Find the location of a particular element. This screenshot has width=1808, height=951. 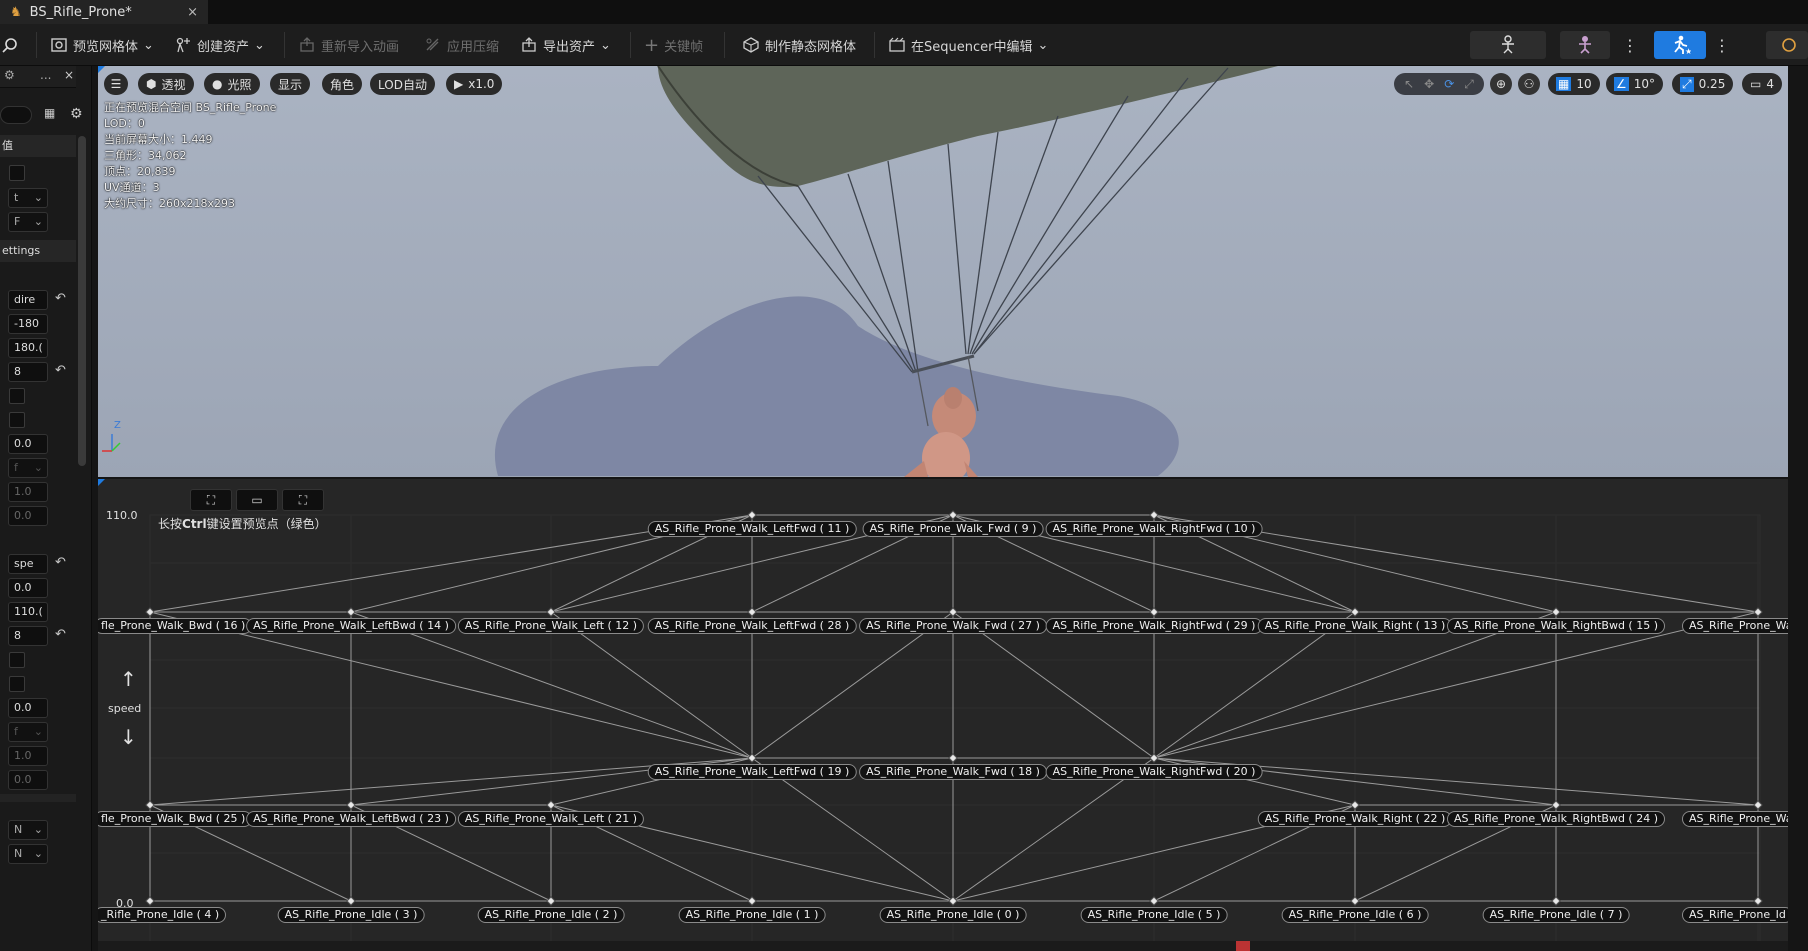

move-icon: ✥ is located at coordinates (1429, 84).